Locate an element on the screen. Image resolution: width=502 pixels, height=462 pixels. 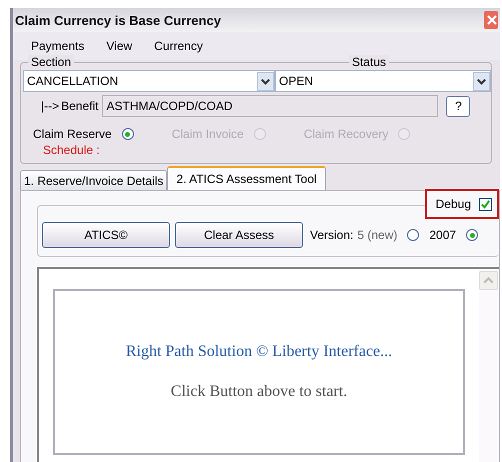
menu-item: View is located at coordinates (119, 46).